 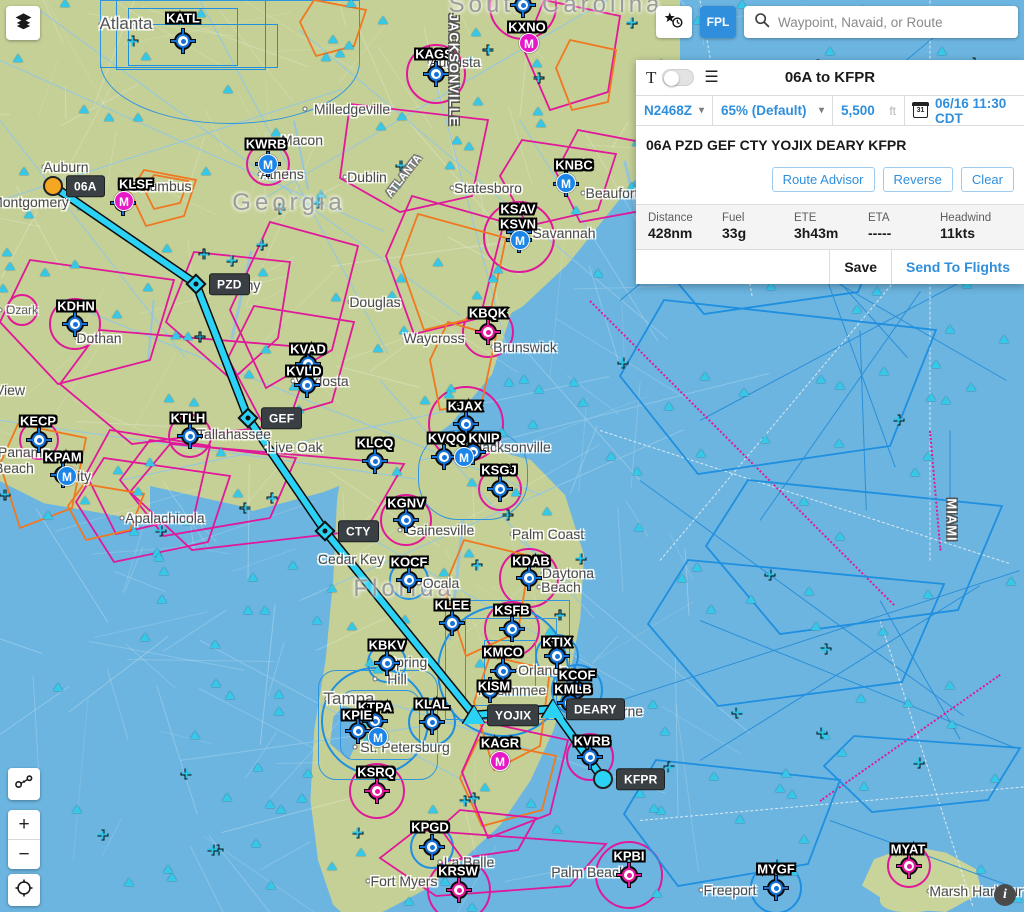 What do you see at coordinates (523, 9) in the screenshot?
I see `airport-marker-kxno` at bounding box center [523, 9].